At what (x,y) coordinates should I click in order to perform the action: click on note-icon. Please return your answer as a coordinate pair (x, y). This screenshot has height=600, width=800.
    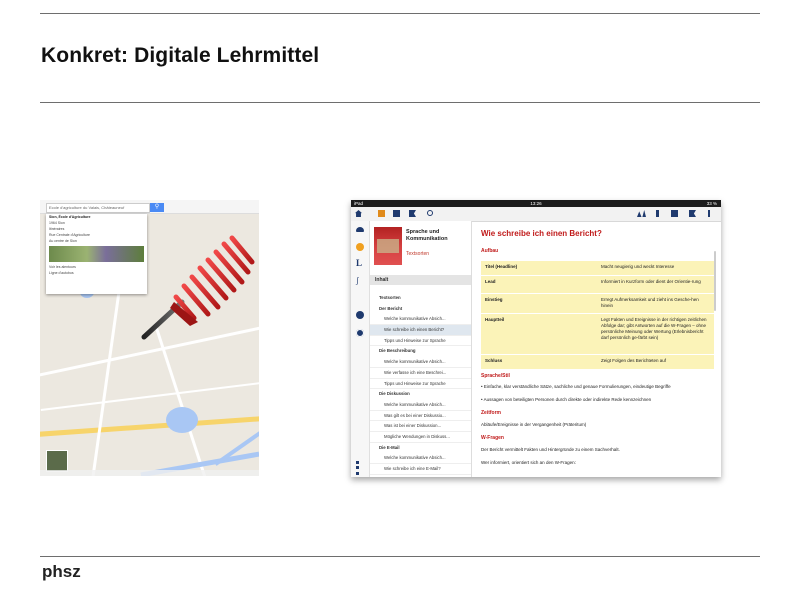
    Looking at the image, I should click on (674, 213).